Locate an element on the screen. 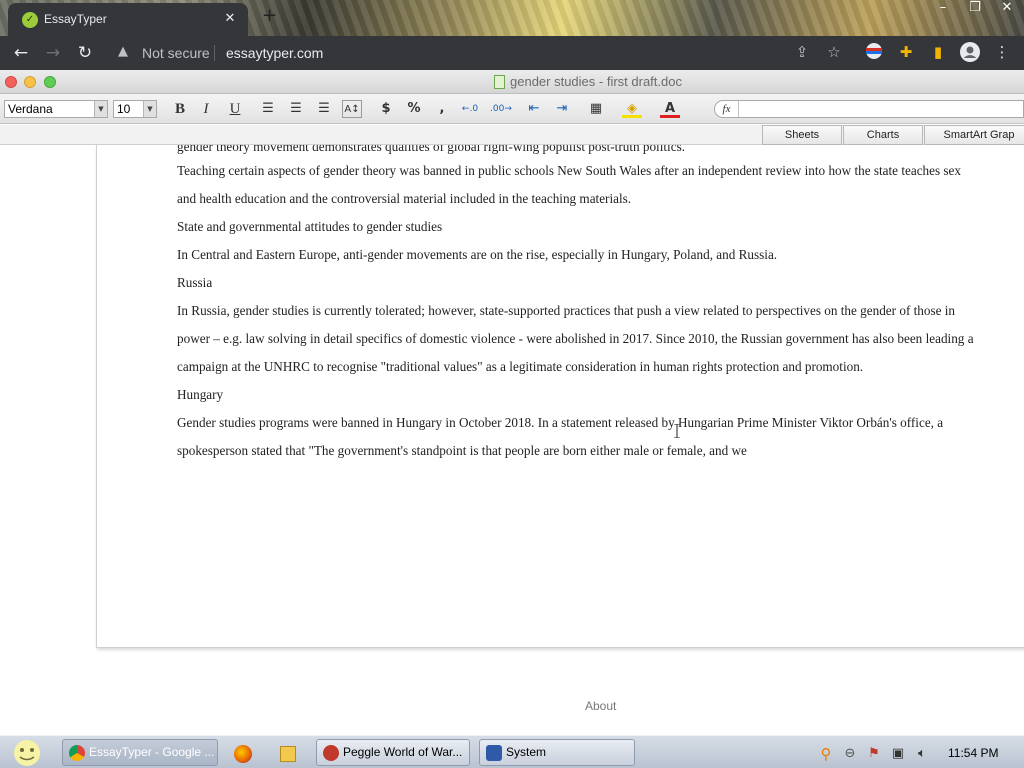 Image resolution: width=1024 pixels, height=768 pixels. browser-tab-strip: ✓ EssayTyper ✕ + – ❐ ✕ is located at coordinates (512, 18).